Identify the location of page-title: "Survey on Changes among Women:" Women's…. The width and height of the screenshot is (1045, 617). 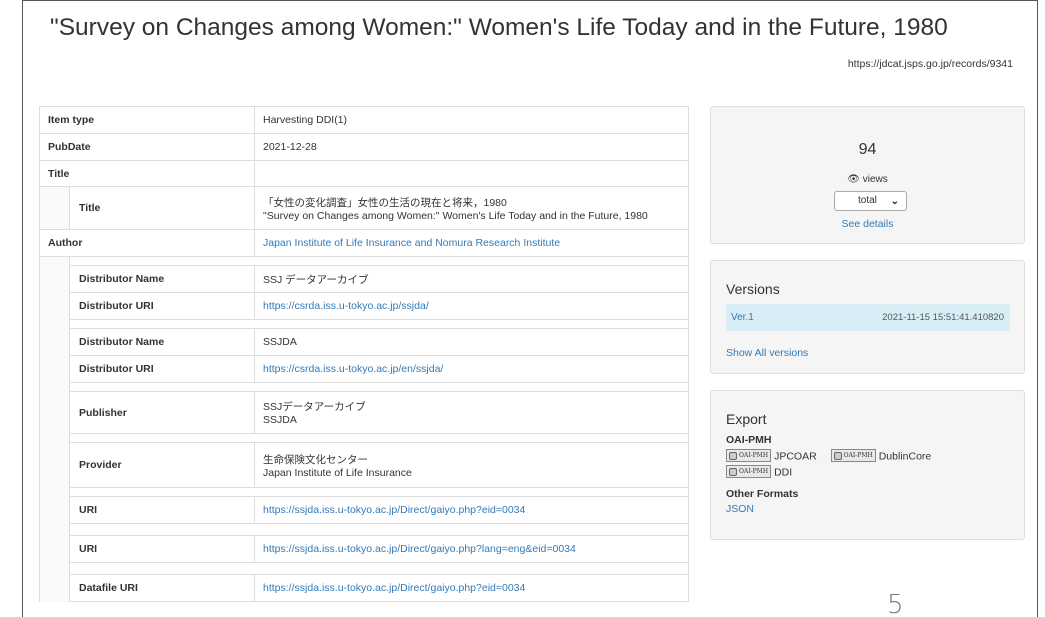
(499, 27).